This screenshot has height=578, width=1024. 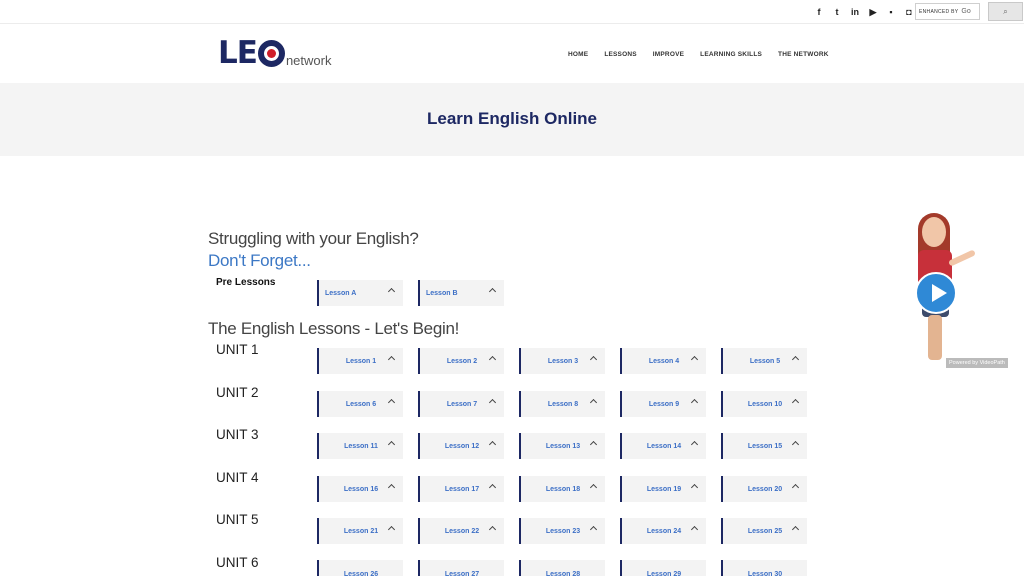 I want to click on nav-learning-skills: LEARNING SKILLS, so click(x=731, y=54).